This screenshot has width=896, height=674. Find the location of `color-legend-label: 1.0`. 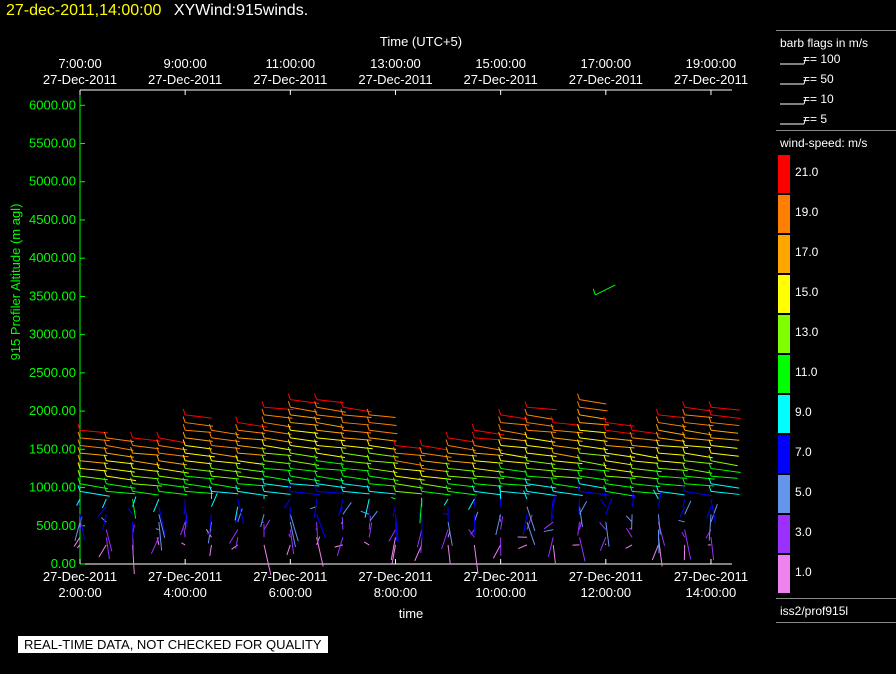

color-legend-label: 1.0 is located at coordinates (803, 572).